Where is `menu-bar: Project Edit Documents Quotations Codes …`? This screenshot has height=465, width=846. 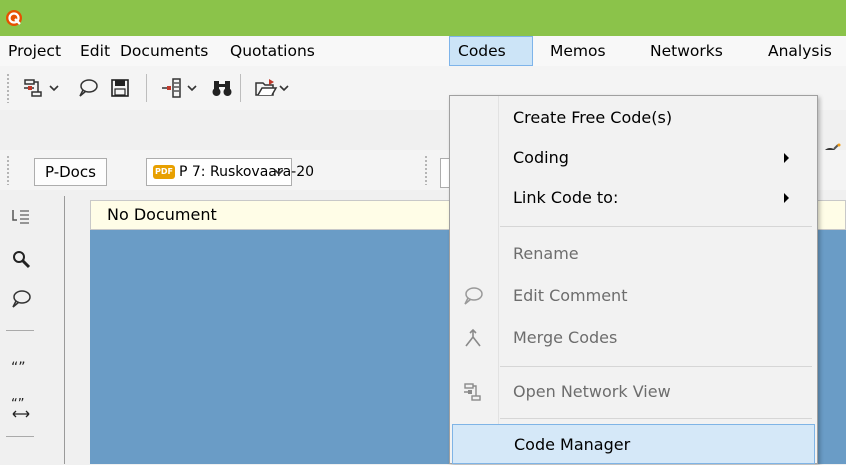
menu-bar: Project Edit Documents Quotations Codes … is located at coordinates (423, 51).